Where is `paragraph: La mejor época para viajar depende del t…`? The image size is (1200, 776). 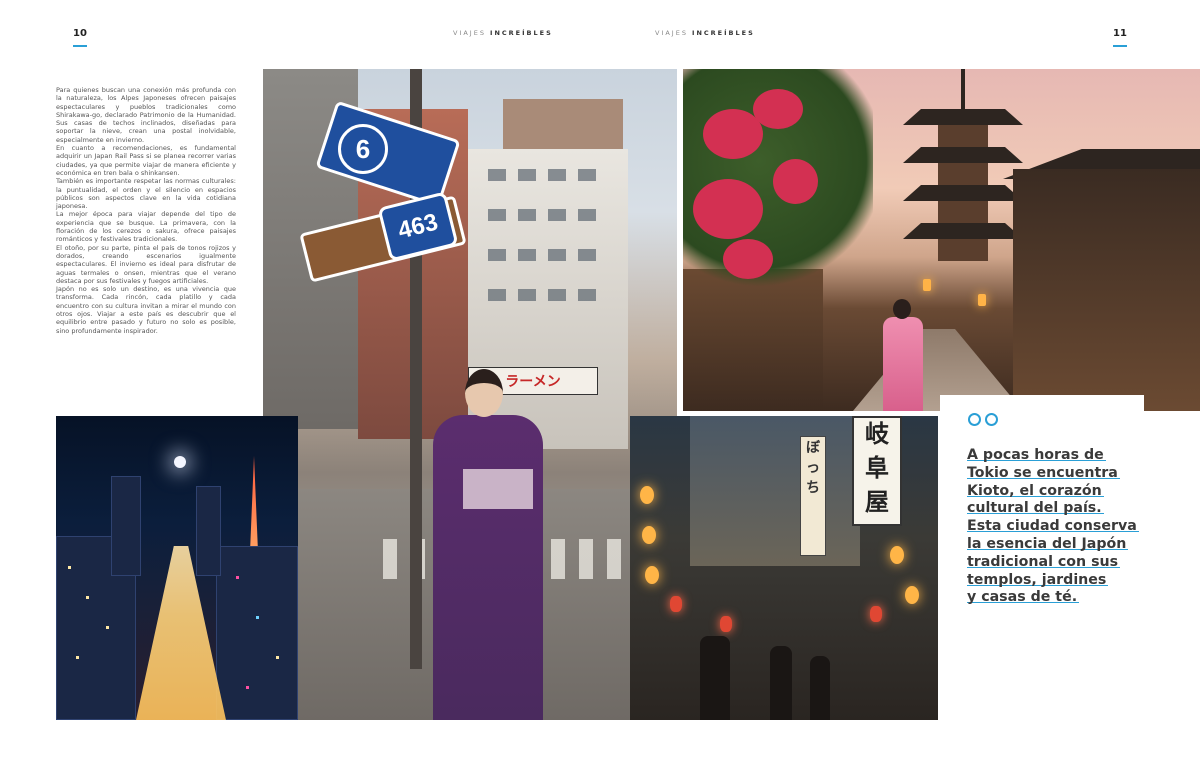 paragraph: La mejor época para viajar depende del t… is located at coordinates (146, 227).